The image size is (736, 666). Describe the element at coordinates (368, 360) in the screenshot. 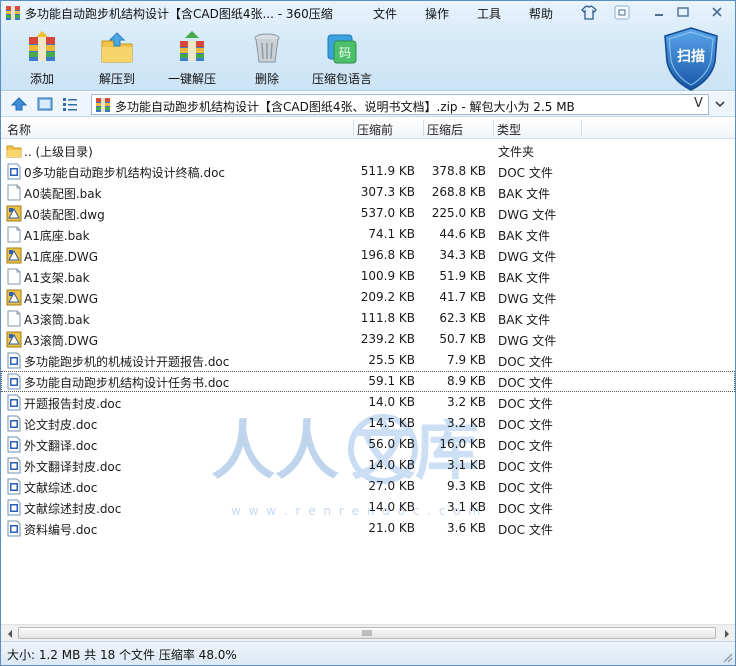

I see `file-row: 多功能跑步机的机械设计开题报告.doc 25.5 KB 7.9 KB DOC 文件` at that location.